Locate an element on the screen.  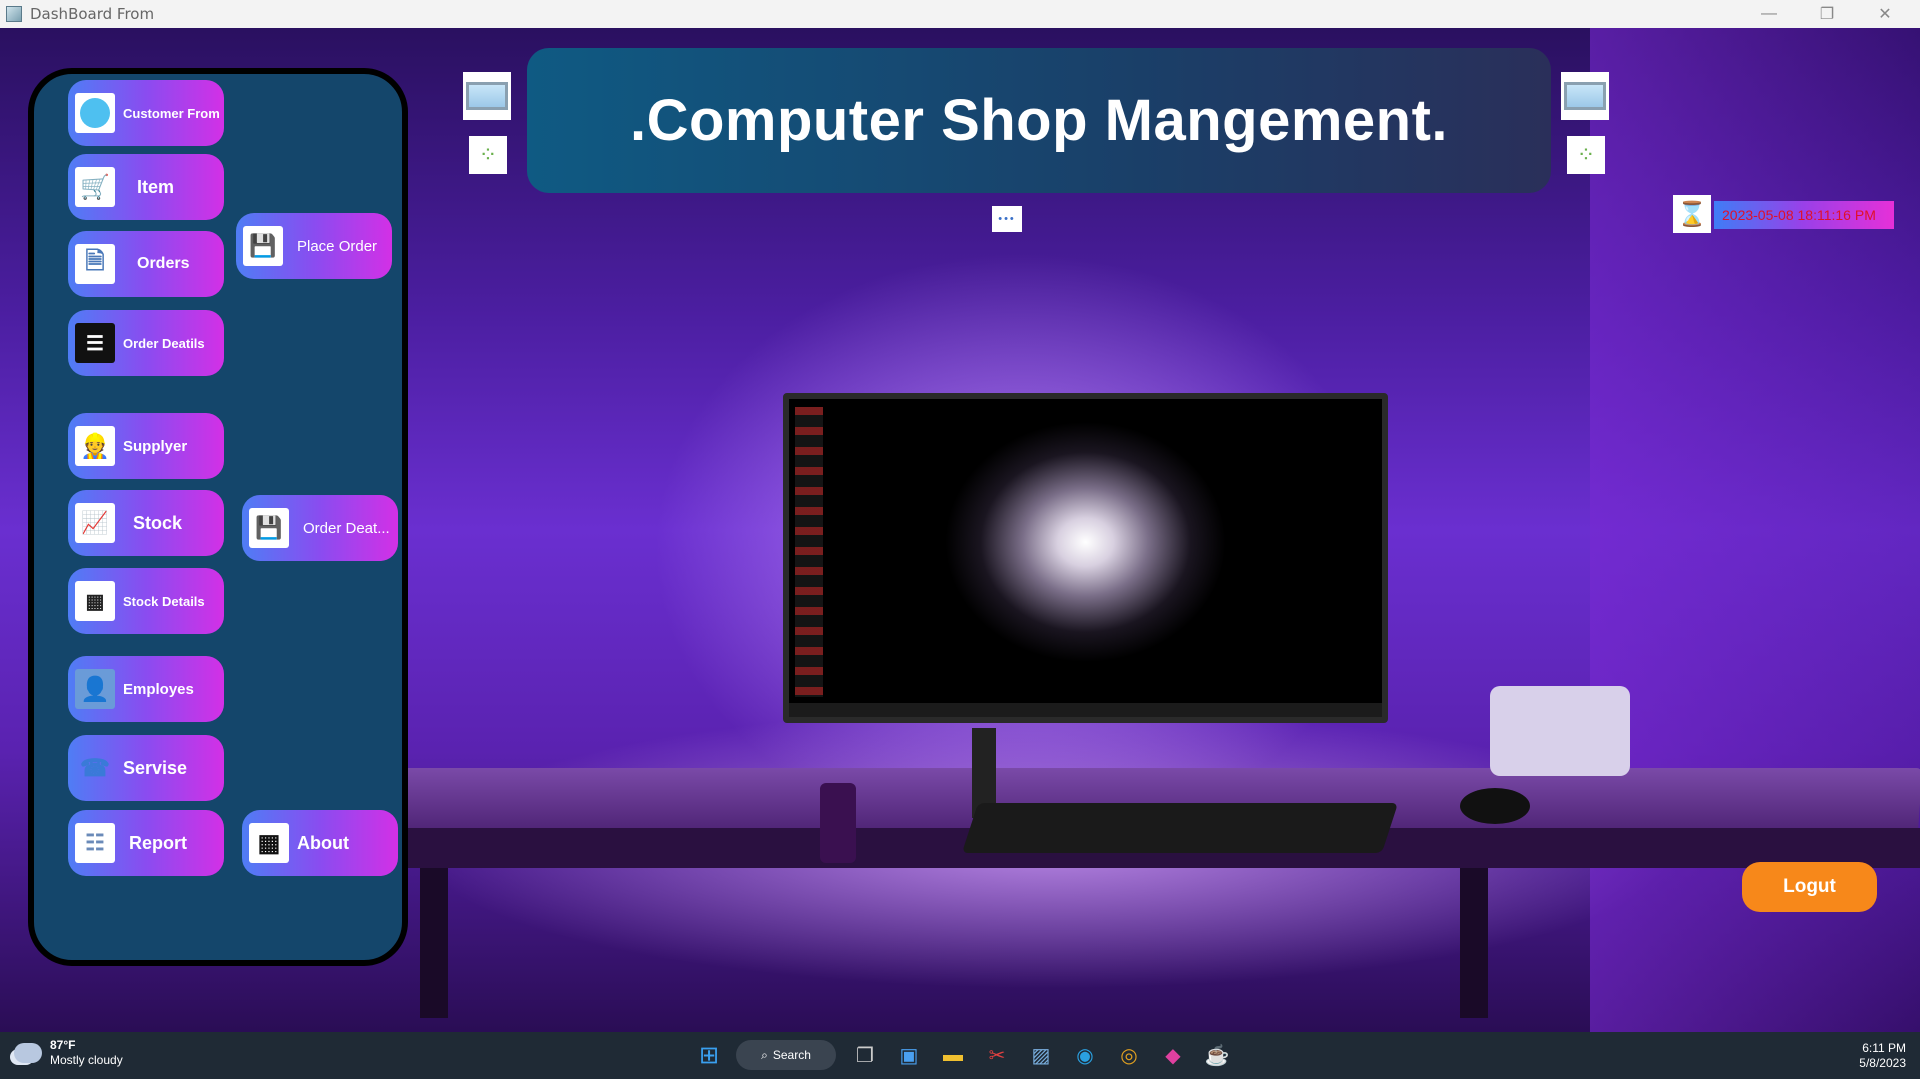
button-label: Stock Details is located at coordinates (164, 601).